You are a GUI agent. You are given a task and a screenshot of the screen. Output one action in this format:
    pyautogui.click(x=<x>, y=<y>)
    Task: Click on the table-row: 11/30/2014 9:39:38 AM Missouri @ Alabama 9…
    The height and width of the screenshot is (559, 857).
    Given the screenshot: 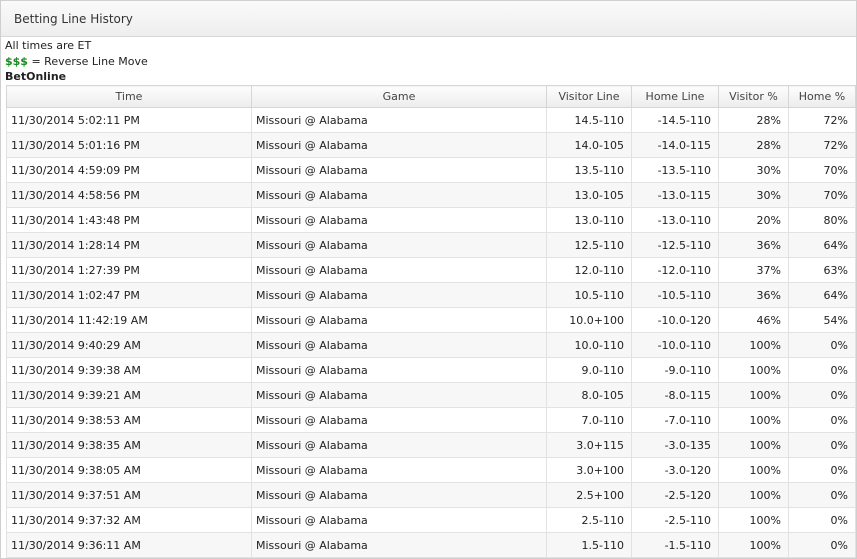 What is the action you would take?
    pyautogui.click(x=431, y=370)
    